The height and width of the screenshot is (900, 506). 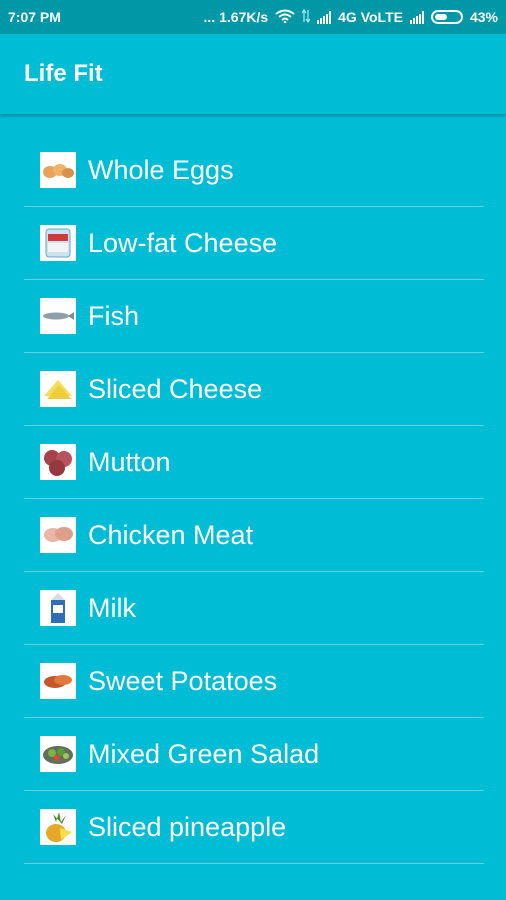 What do you see at coordinates (58, 462) in the screenshot?
I see `mutton-icon` at bounding box center [58, 462].